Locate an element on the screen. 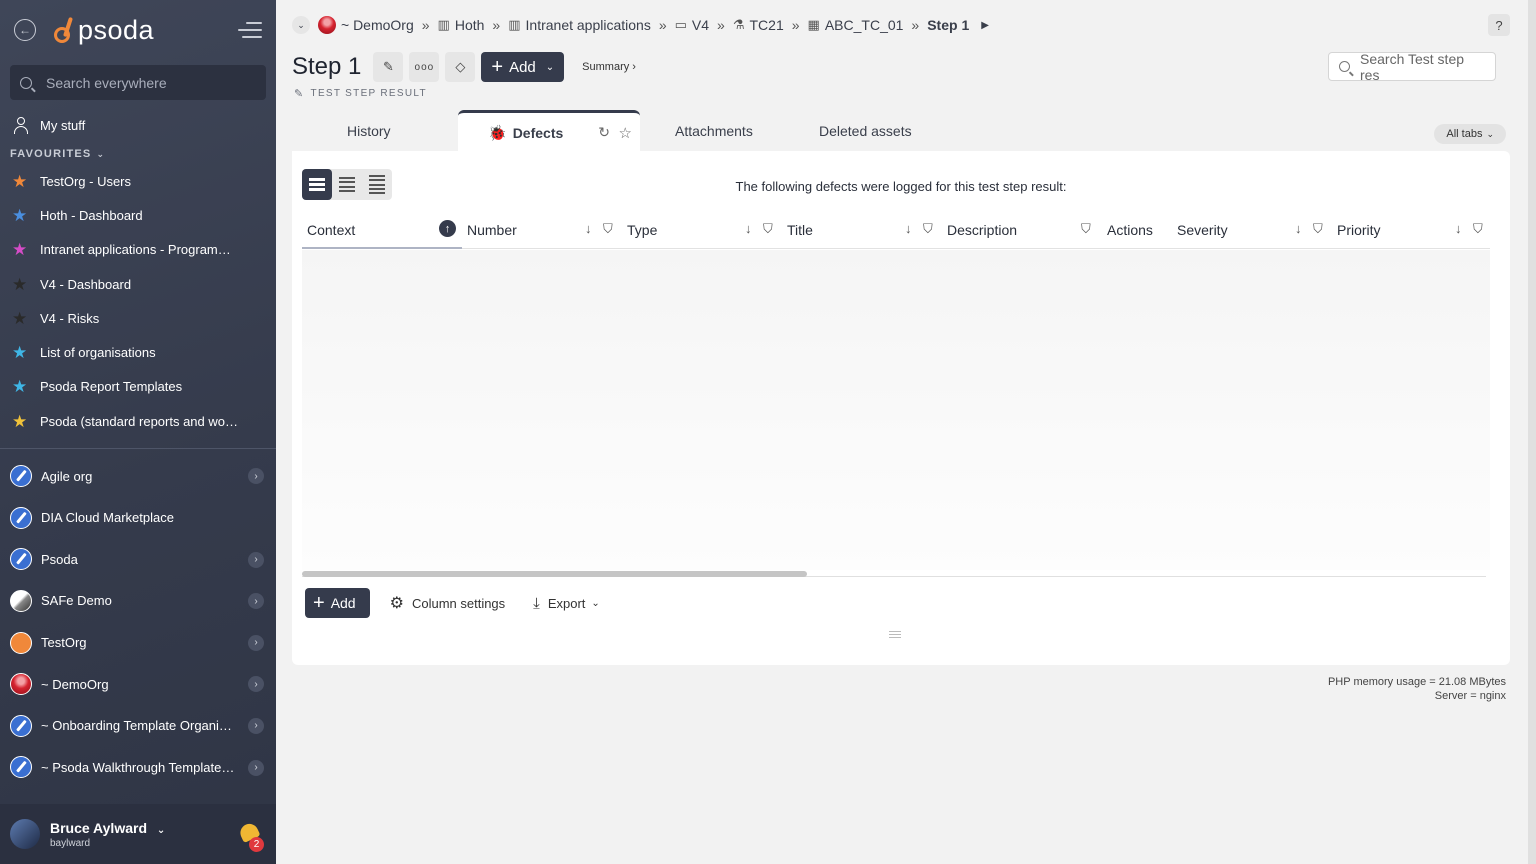  tab-deleted-assets: Deleted assets is located at coordinates (865, 131).